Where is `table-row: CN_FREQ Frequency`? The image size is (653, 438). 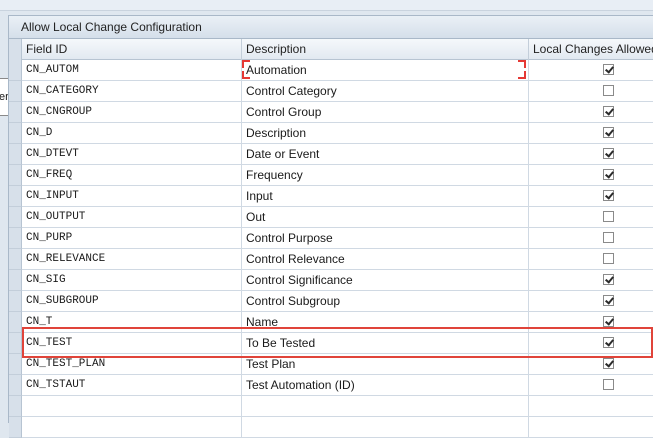 table-row: CN_FREQ Frequency is located at coordinates (331, 175).